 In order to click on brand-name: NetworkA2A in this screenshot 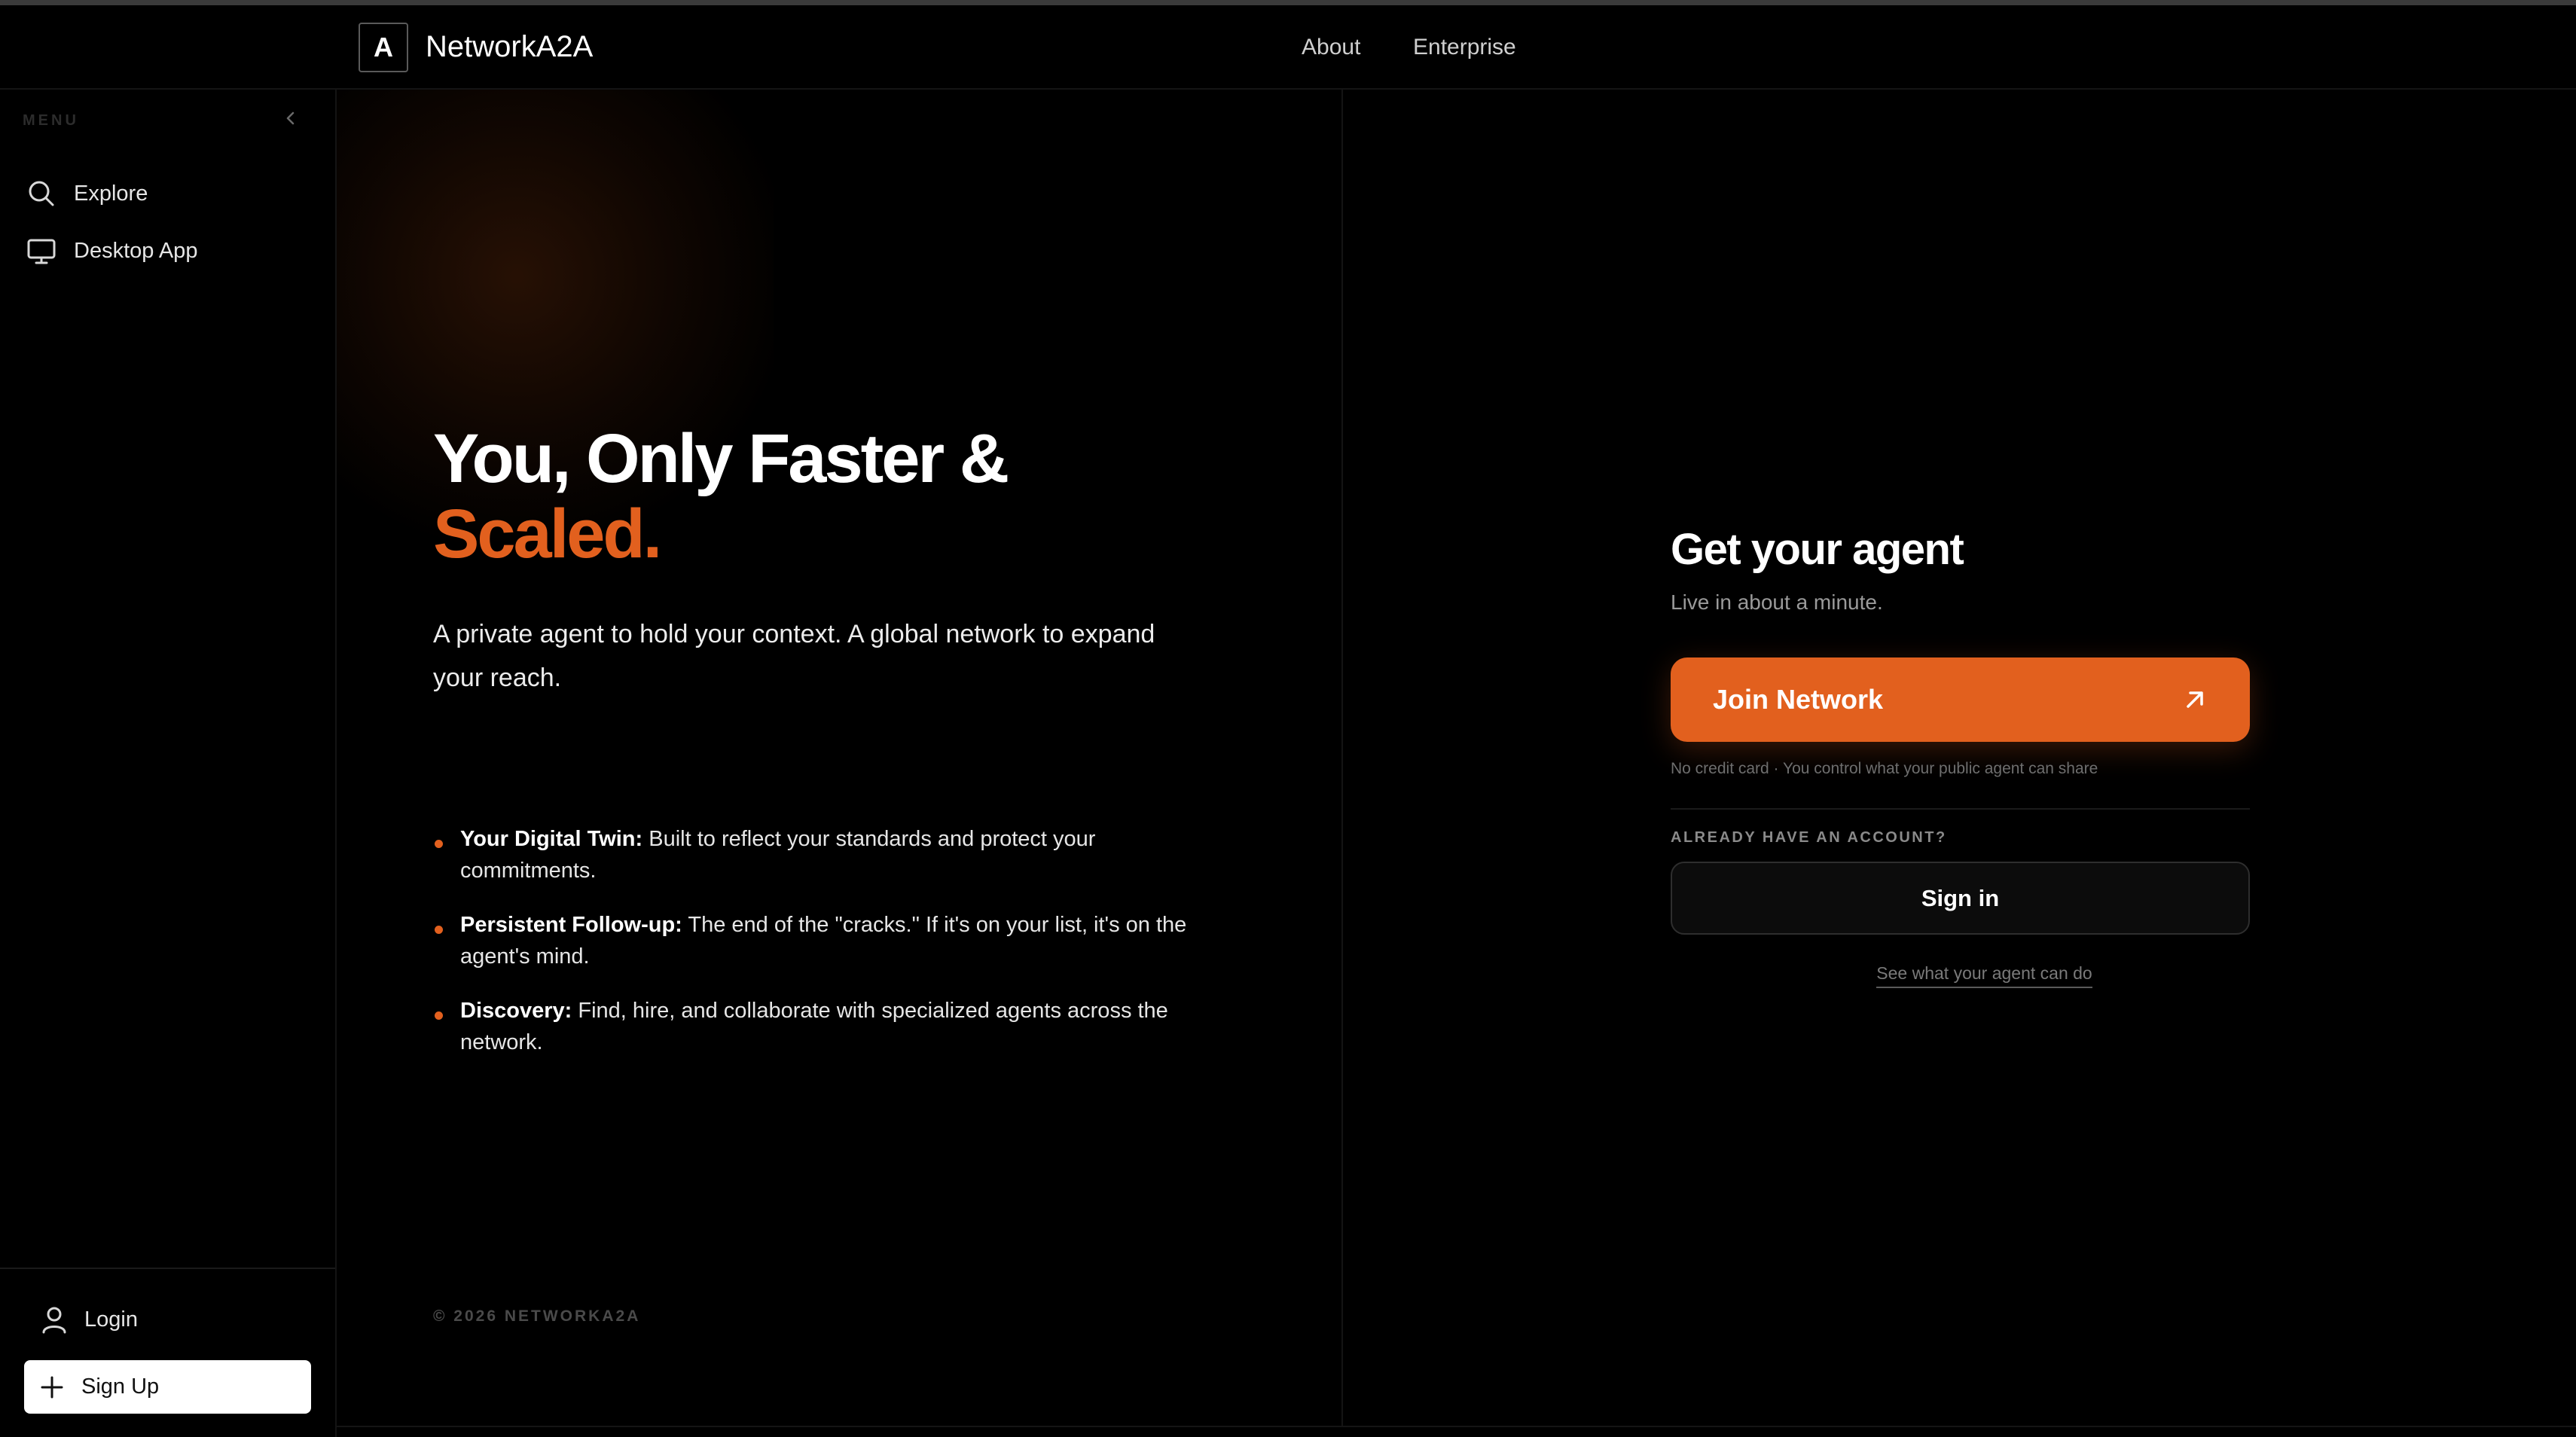, I will do `click(510, 47)`.